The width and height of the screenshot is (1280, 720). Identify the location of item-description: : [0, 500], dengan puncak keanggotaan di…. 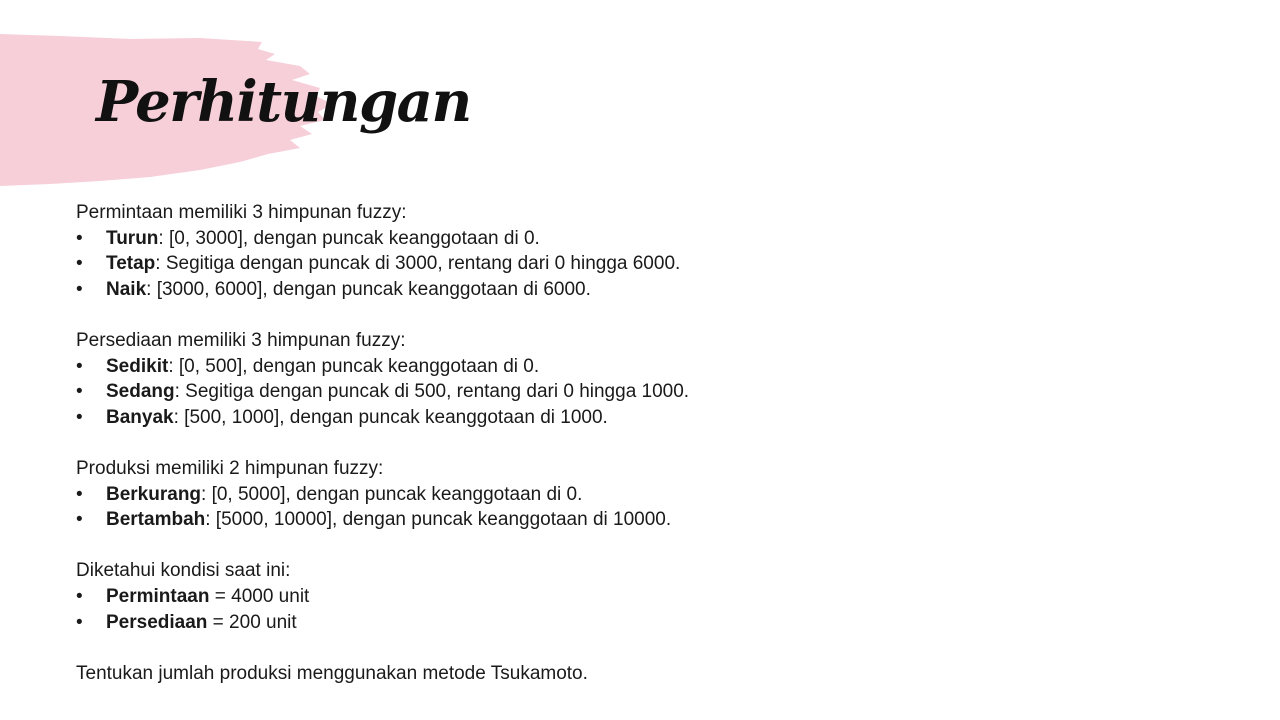
(354, 366).